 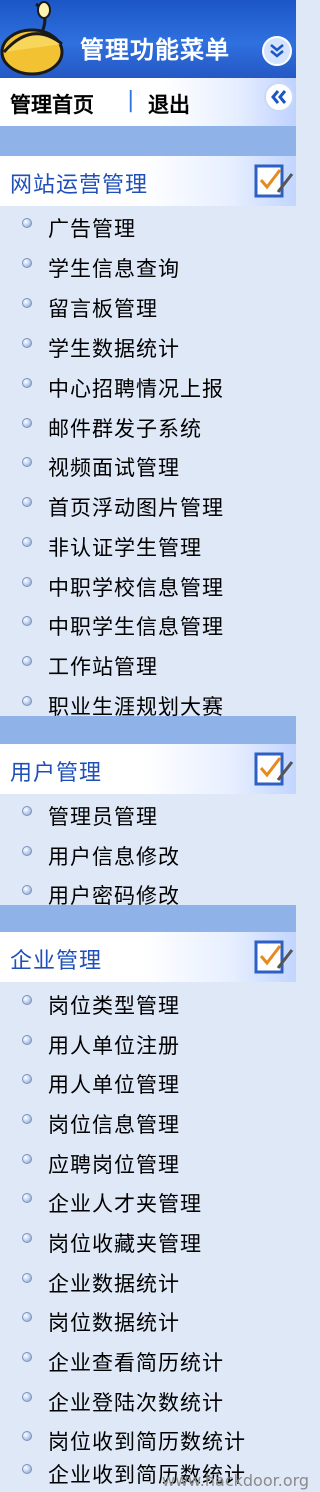 I want to click on menu-item-label: 中心招聘情况上报, so click(x=136, y=389).